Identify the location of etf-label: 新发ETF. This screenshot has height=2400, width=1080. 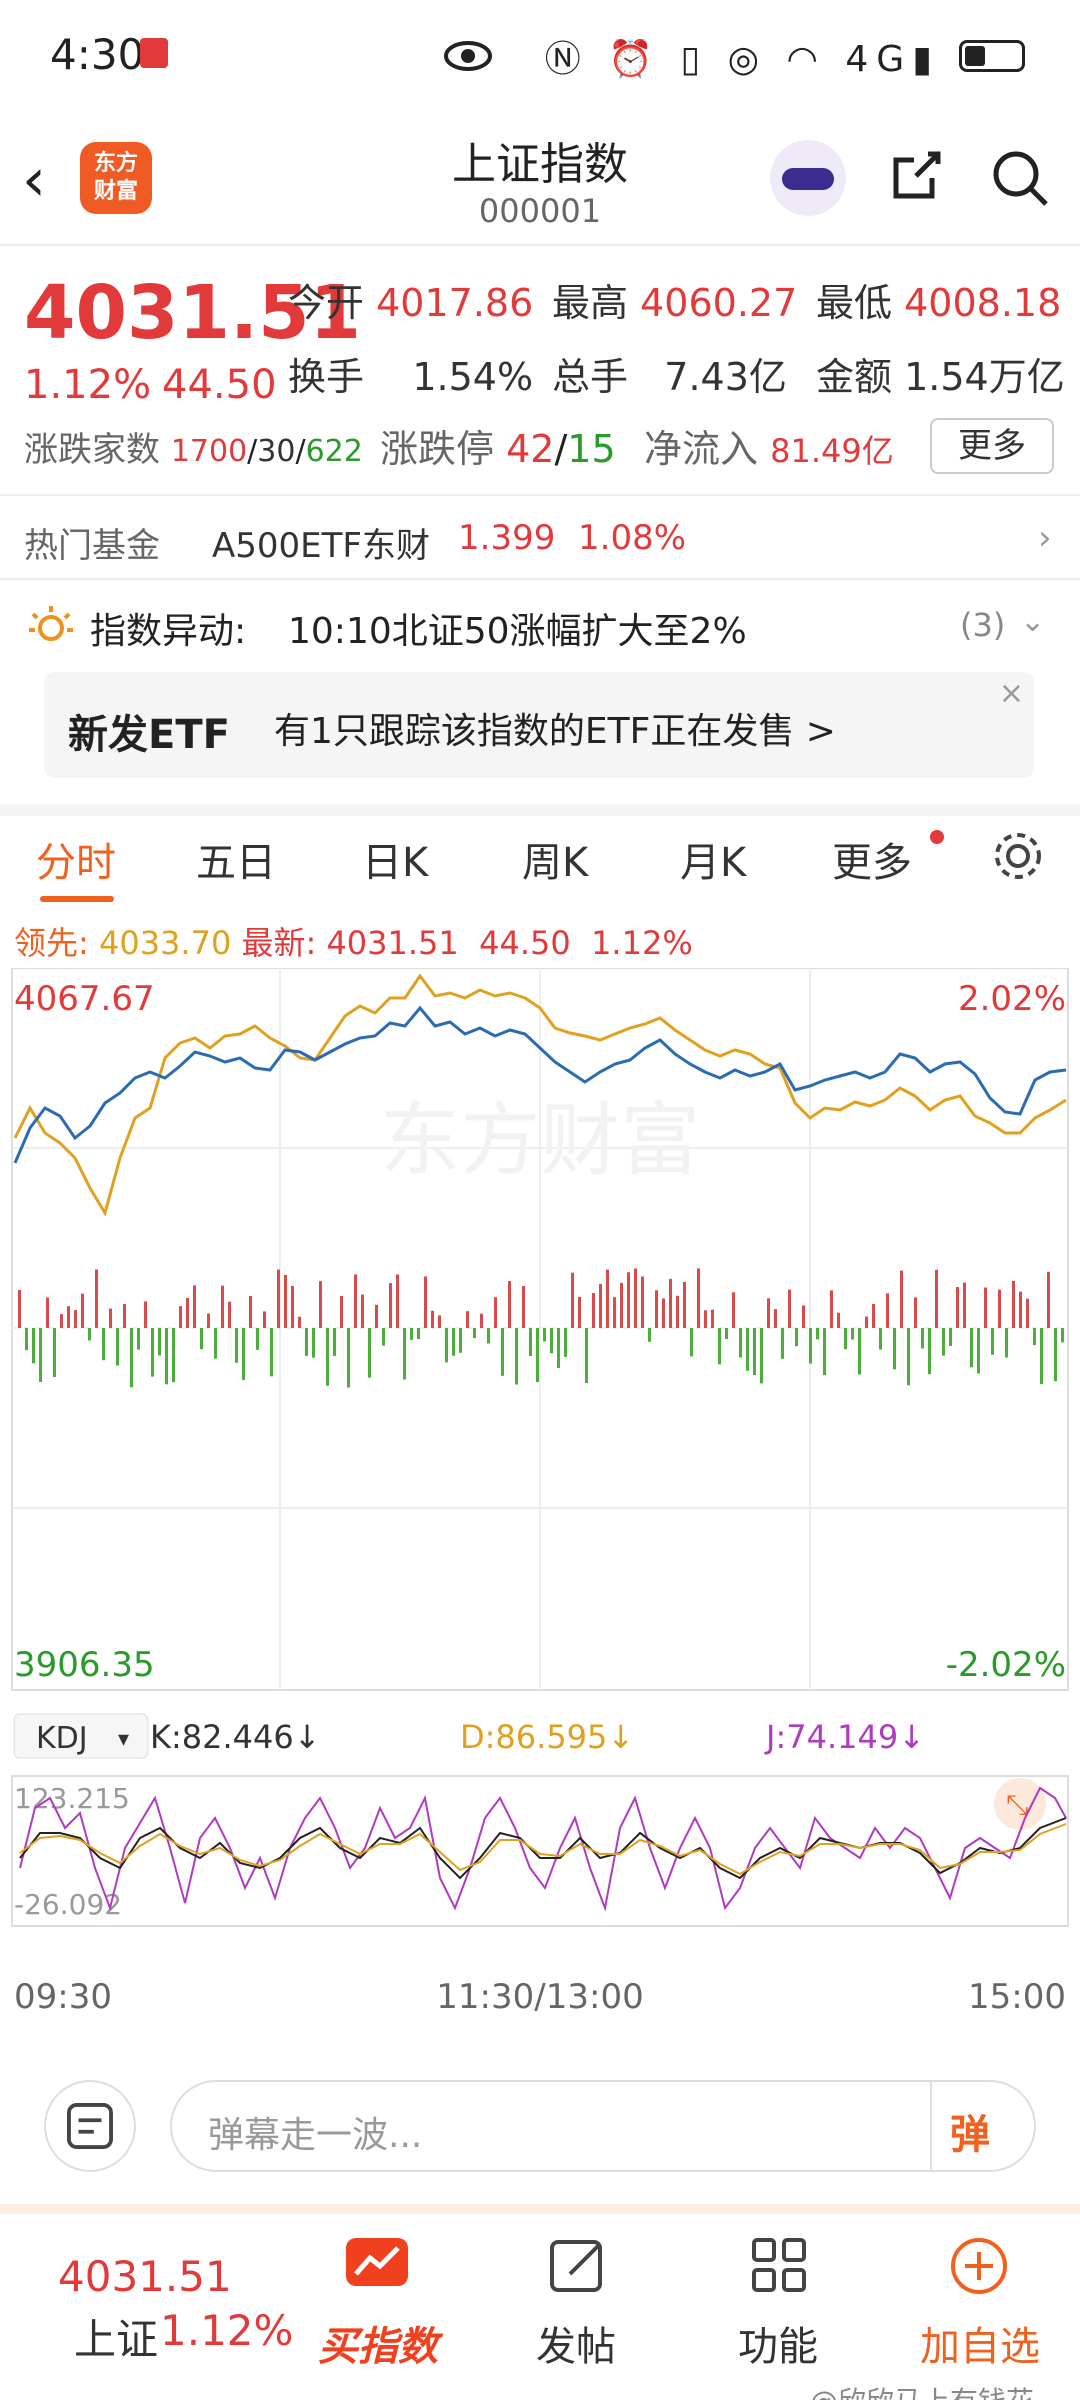
(149, 735).